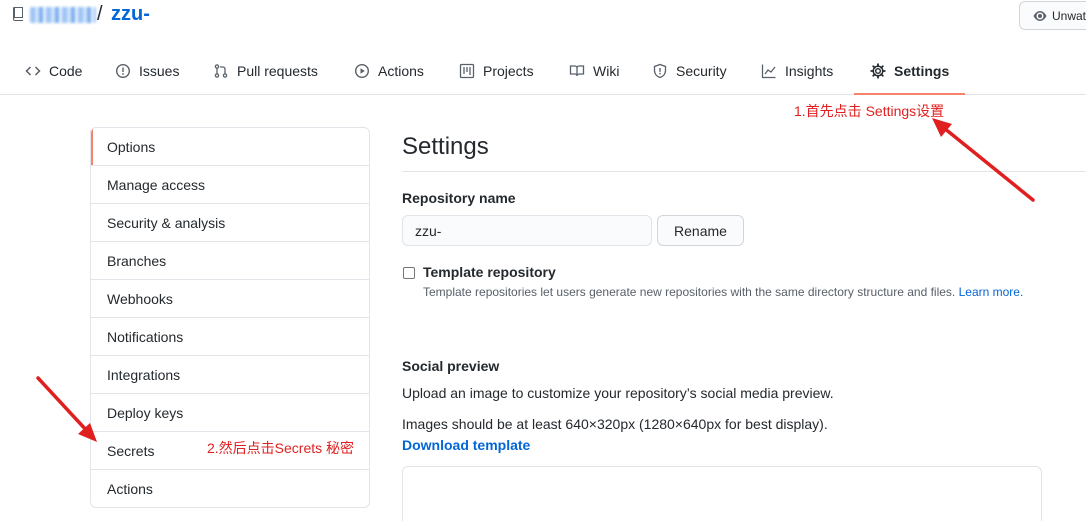 The image size is (1086, 521). Describe the element at coordinates (362, 71) in the screenshot. I see `play-icon` at that location.